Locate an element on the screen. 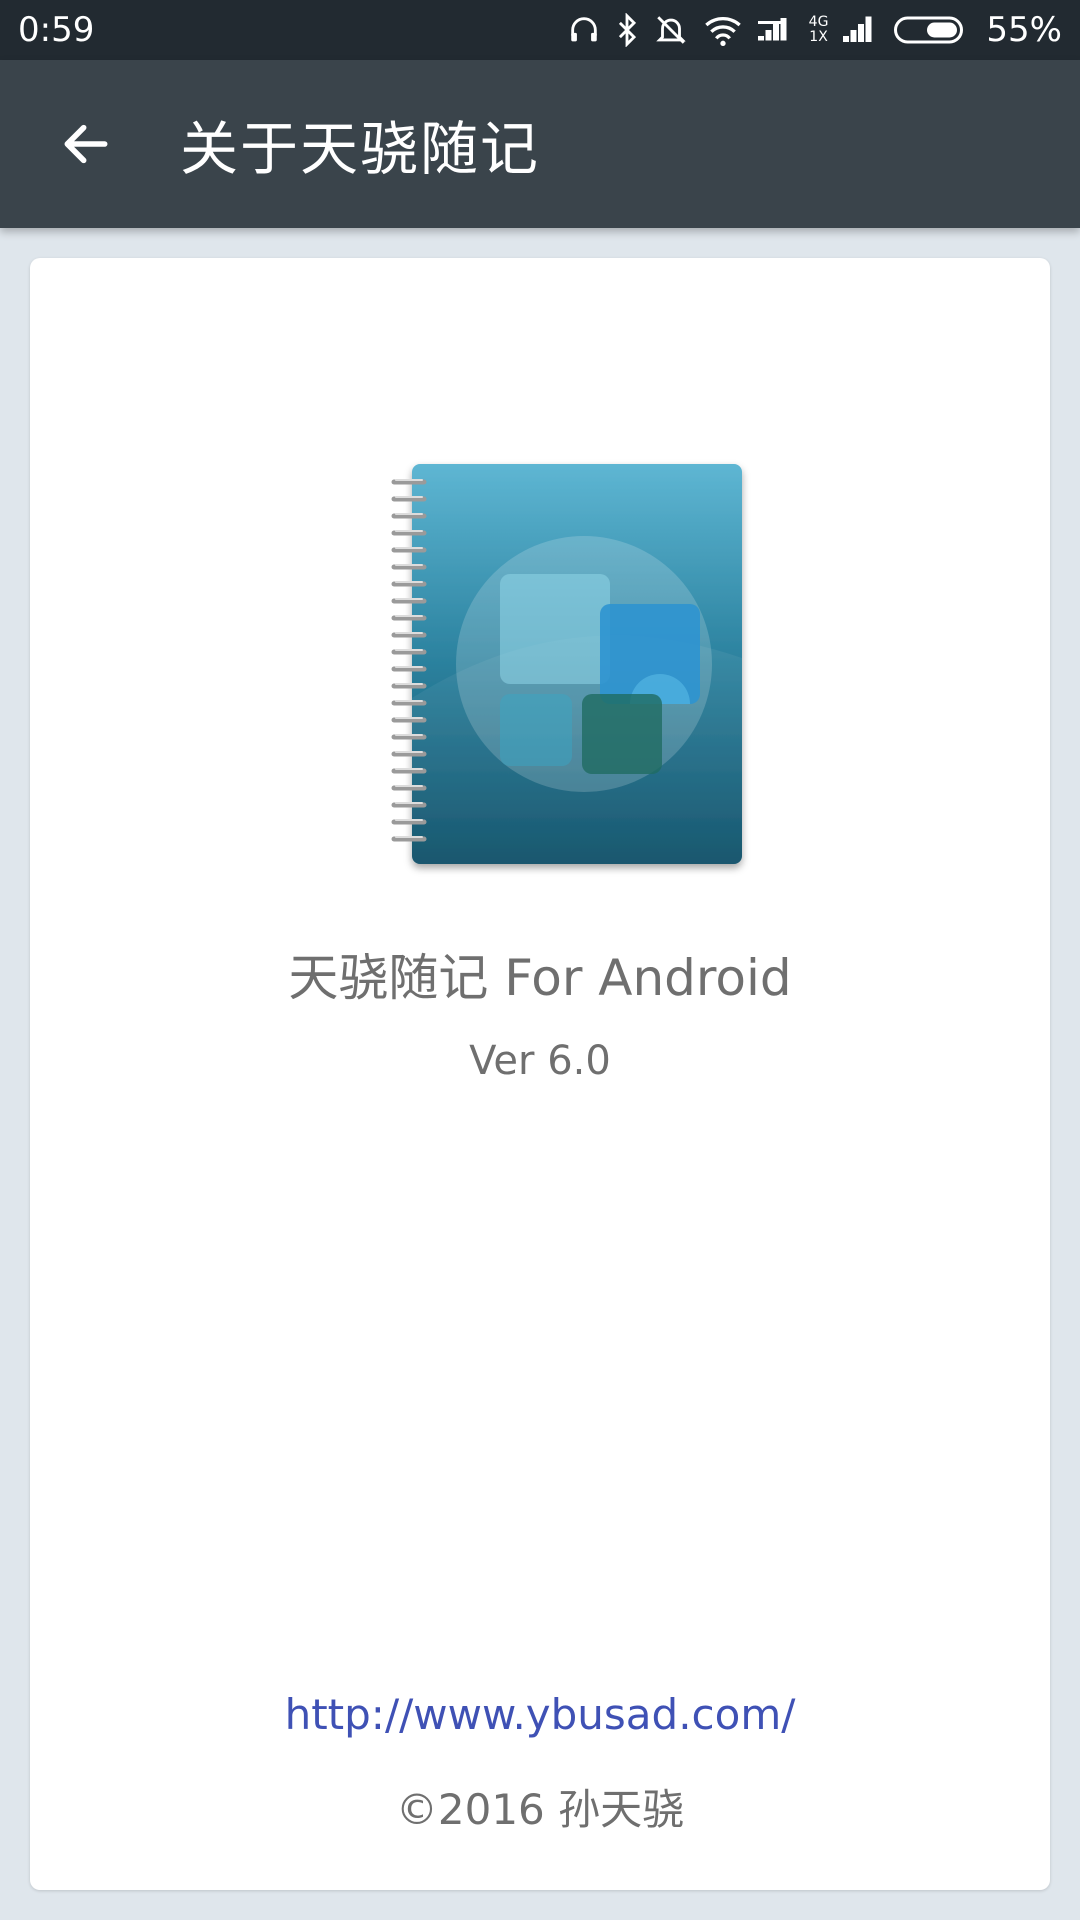 The height and width of the screenshot is (1920, 1080). status-bar: 0:59 4G 1X 55% is located at coordinates (540, 30).